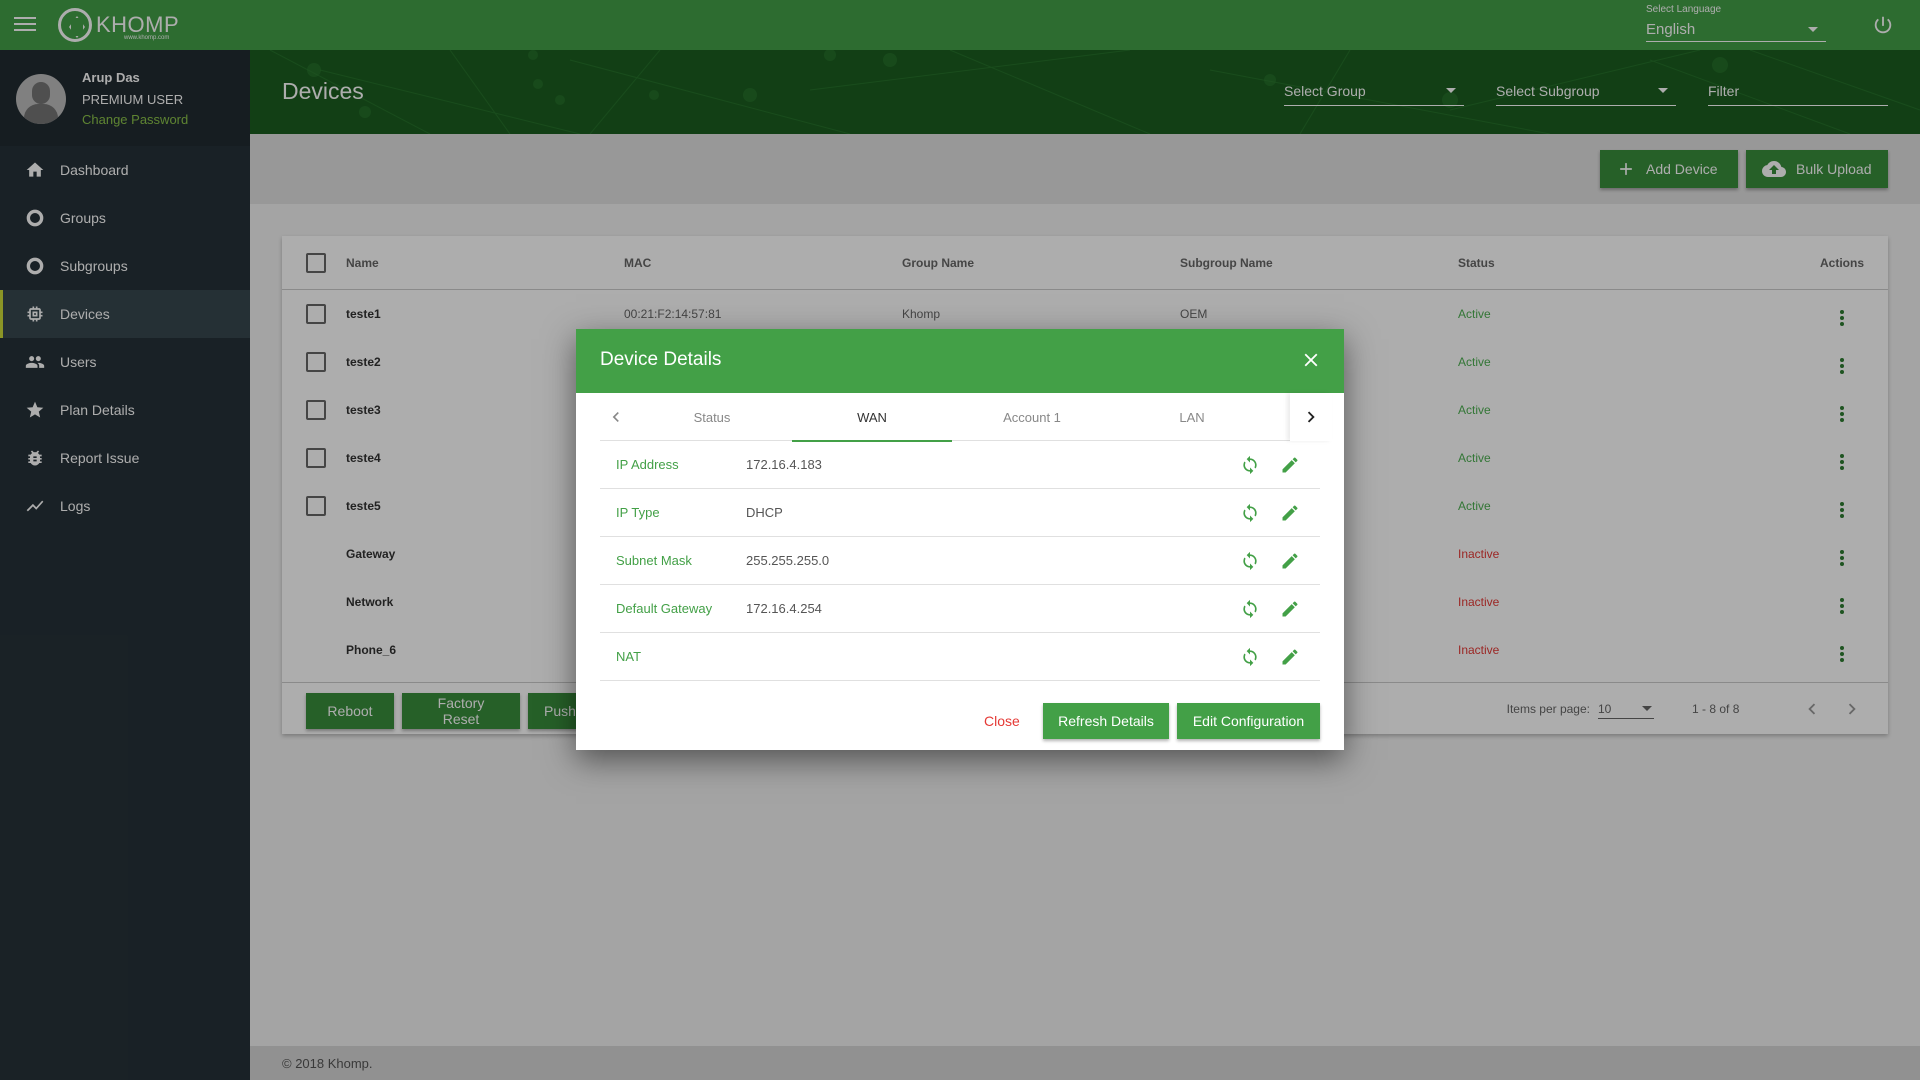 The width and height of the screenshot is (1920, 1080). Describe the element at coordinates (784, 464) in the screenshot. I see `detail-value: 172.16.4.183` at that location.